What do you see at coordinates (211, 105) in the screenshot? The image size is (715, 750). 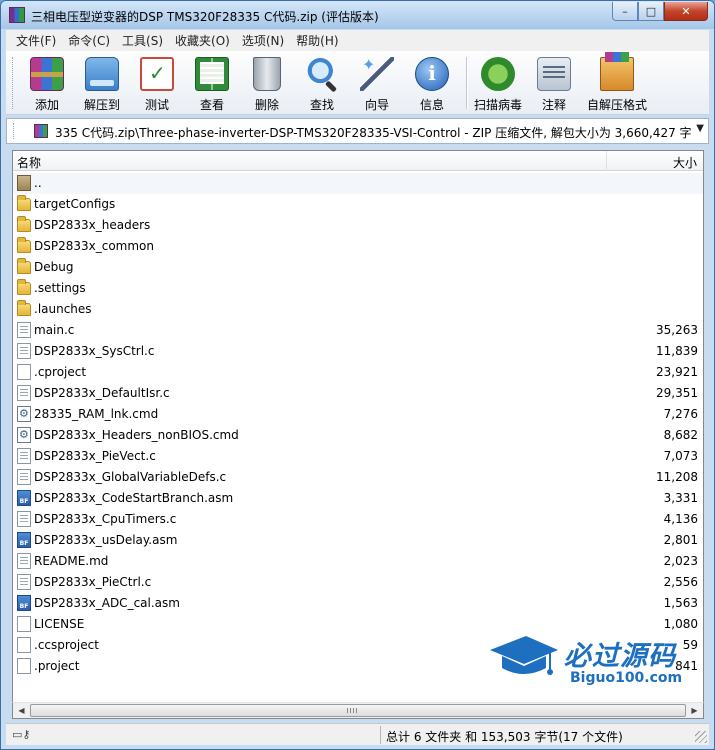 I see `view-label: 查看` at bounding box center [211, 105].